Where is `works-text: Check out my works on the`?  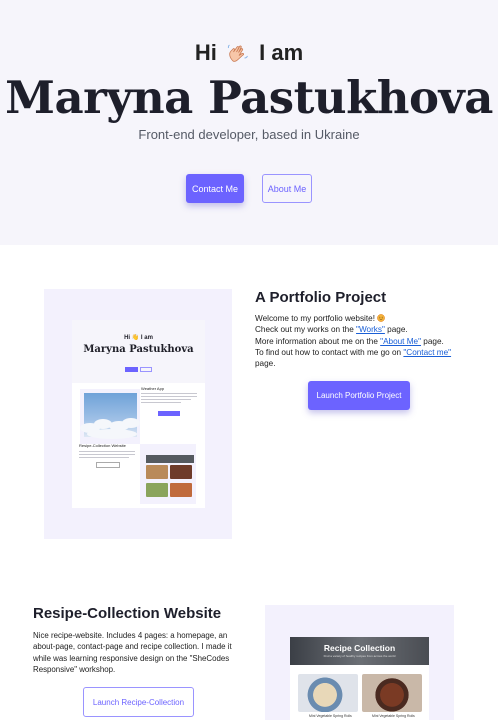
works-text: Check out my works on the is located at coordinates (306, 330).